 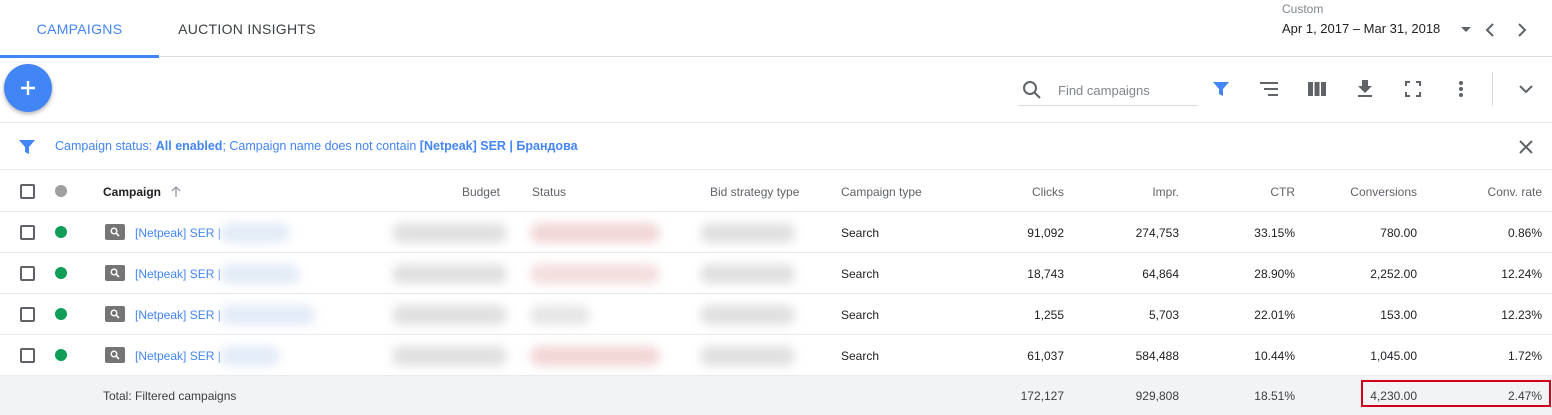 What do you see at coordinates (1269, 89) in the screenshot?
I see `segment-button` at bounding box center [1269, 89].